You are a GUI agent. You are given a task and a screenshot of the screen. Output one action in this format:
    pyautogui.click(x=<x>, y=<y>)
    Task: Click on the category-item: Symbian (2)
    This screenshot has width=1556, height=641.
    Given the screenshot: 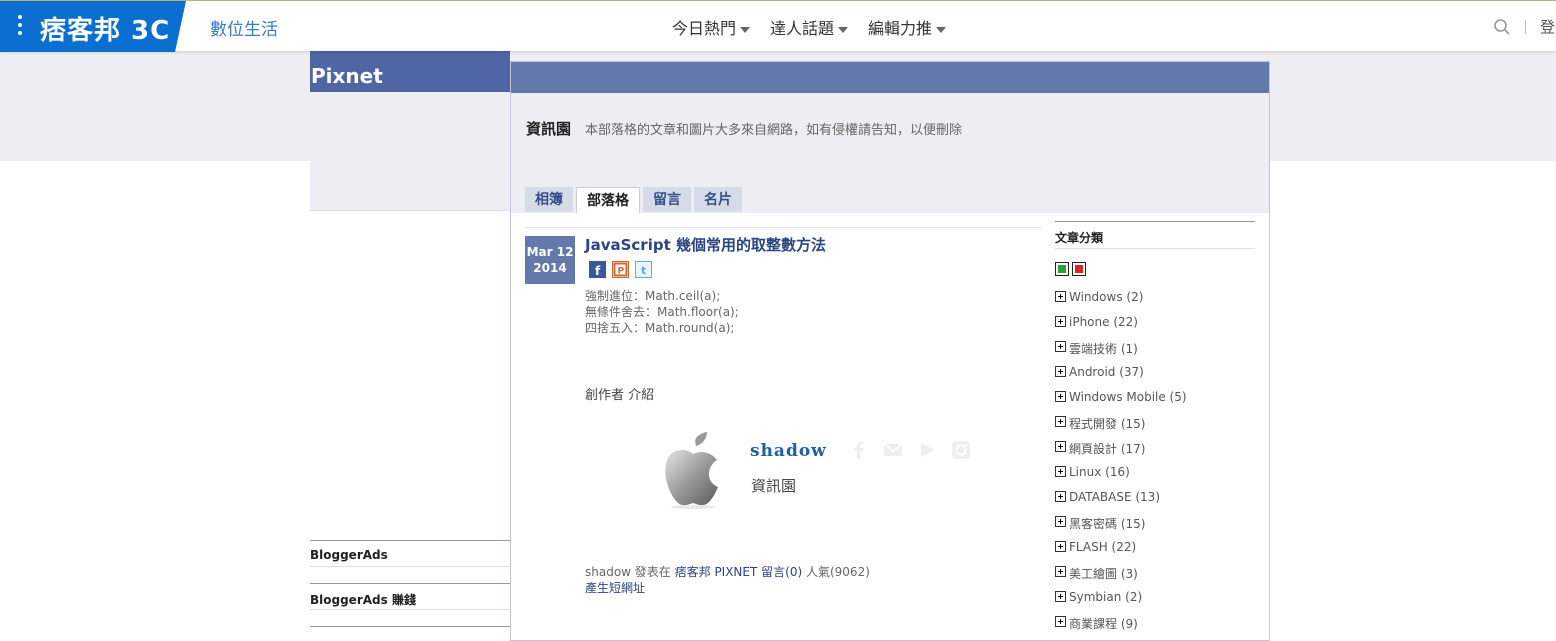 What is the action you would take?
    pyautogui.click(x=1121, y=602)
    